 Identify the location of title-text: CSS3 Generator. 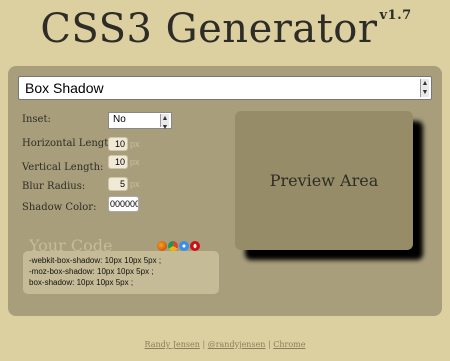
(209, 29).